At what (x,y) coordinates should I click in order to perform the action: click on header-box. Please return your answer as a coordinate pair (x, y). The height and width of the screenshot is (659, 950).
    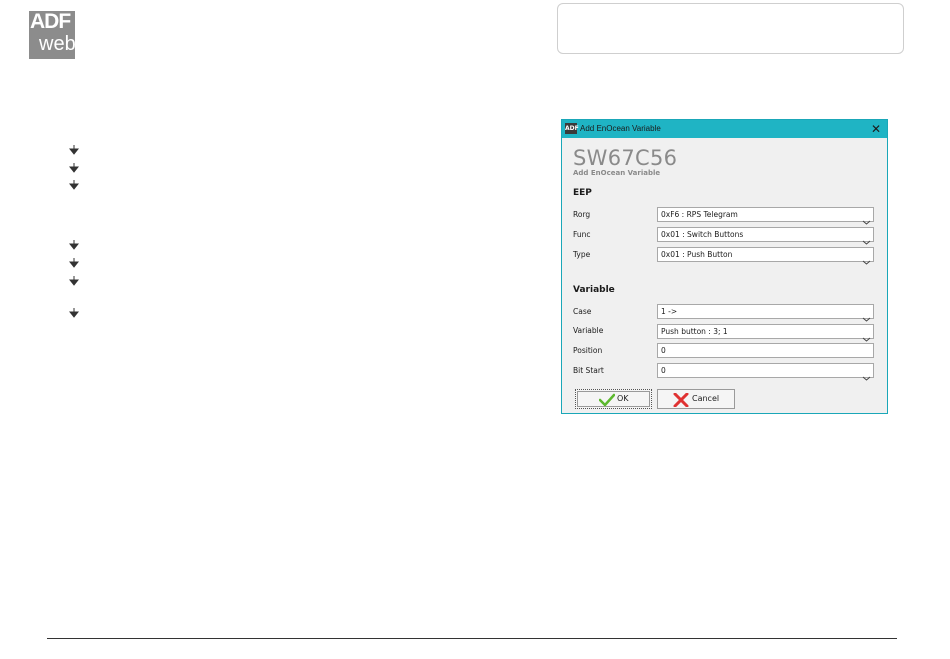
    Looking at the image, I should click on (730, 28).